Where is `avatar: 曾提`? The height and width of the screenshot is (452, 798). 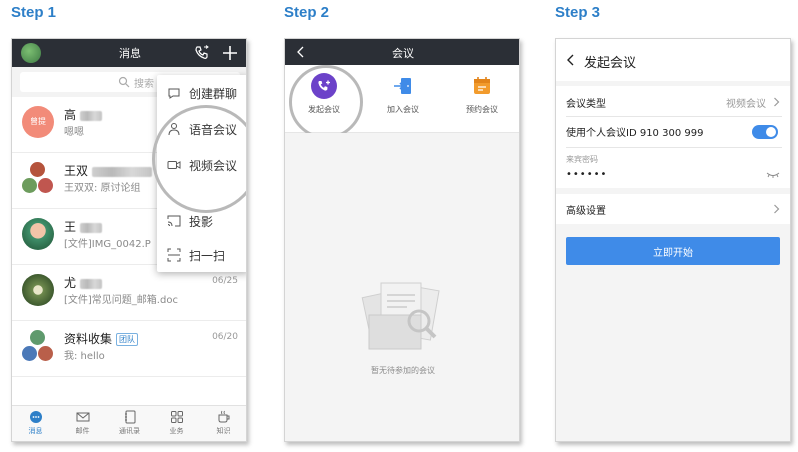 avatar: 曾提 is located at coordinates (38, 122).